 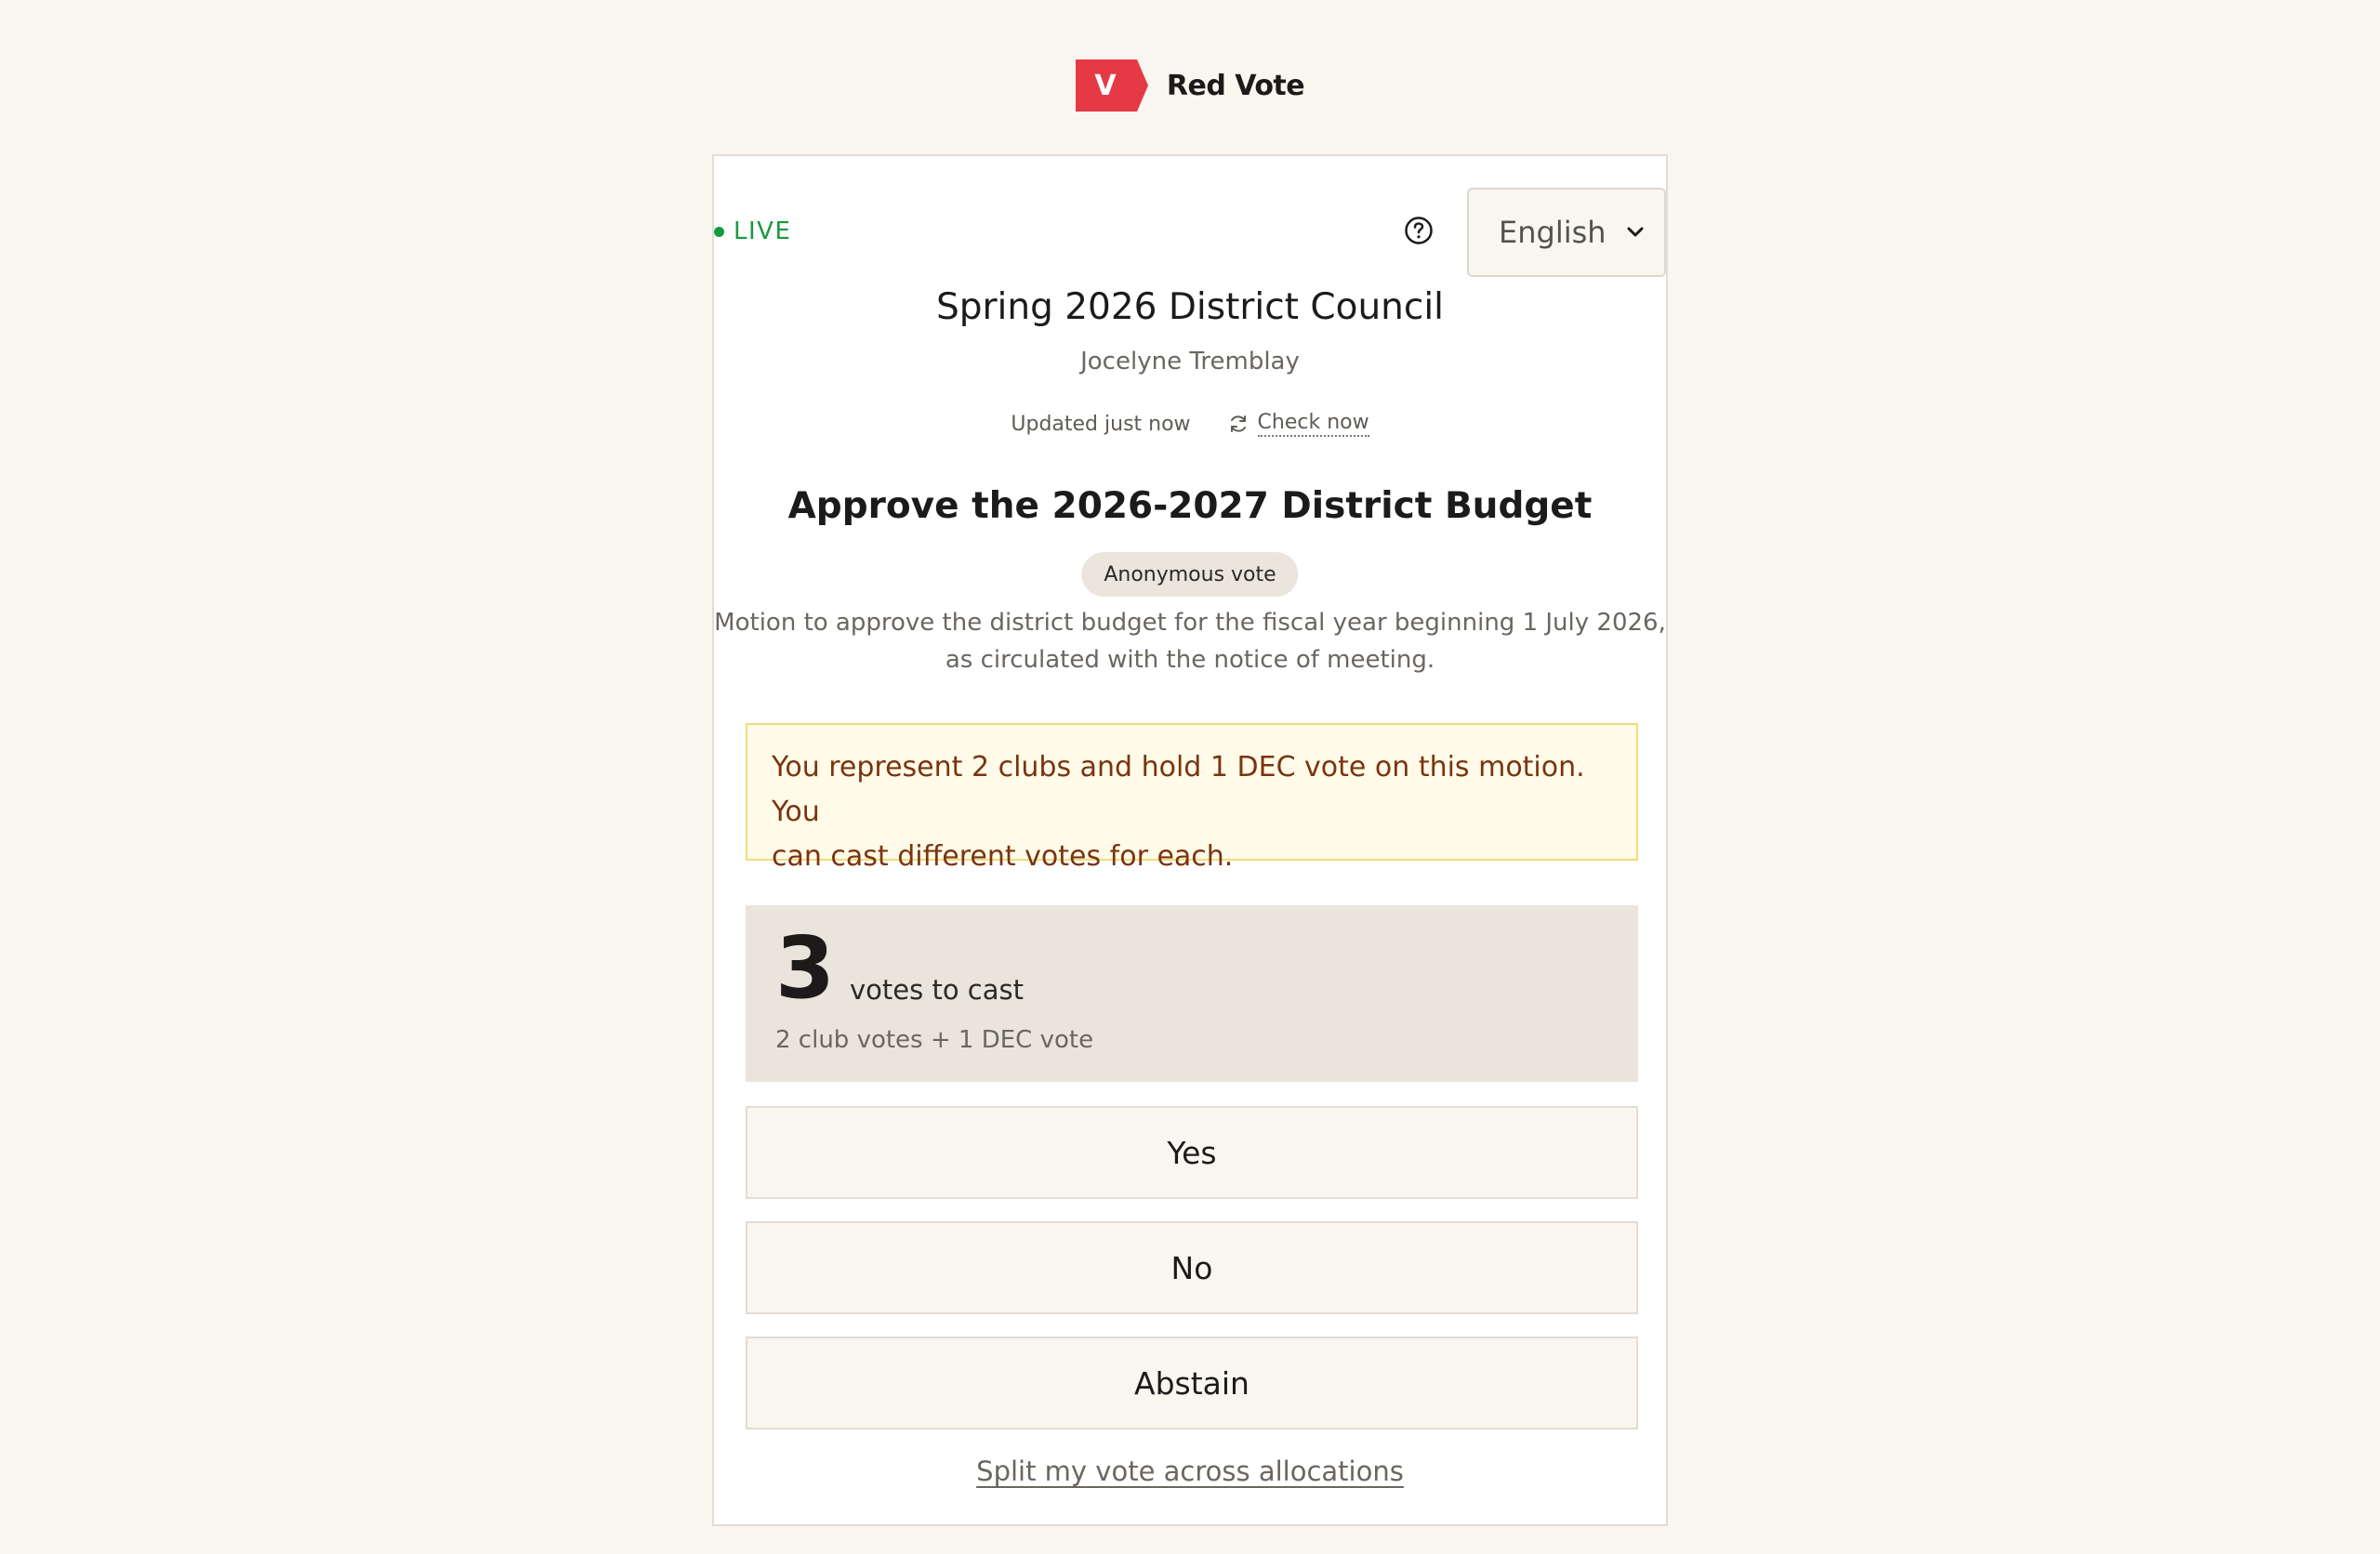 I want to click on split-vote-link: Split my vote across allocations, so click(x=1190, y=1471).